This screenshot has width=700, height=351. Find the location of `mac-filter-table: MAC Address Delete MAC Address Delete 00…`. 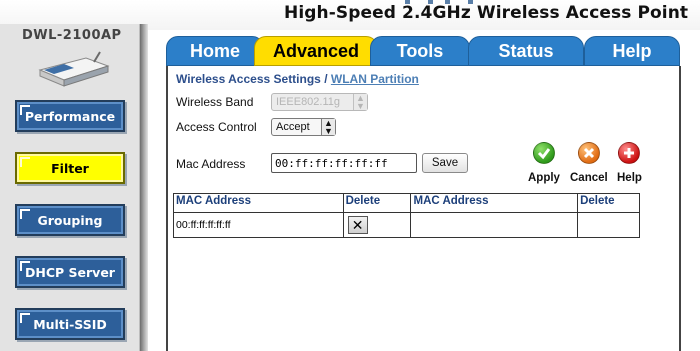

mac-filter-table: MAC Address Delete MAC Address Delete 00… is located at coordinates (406, 216).